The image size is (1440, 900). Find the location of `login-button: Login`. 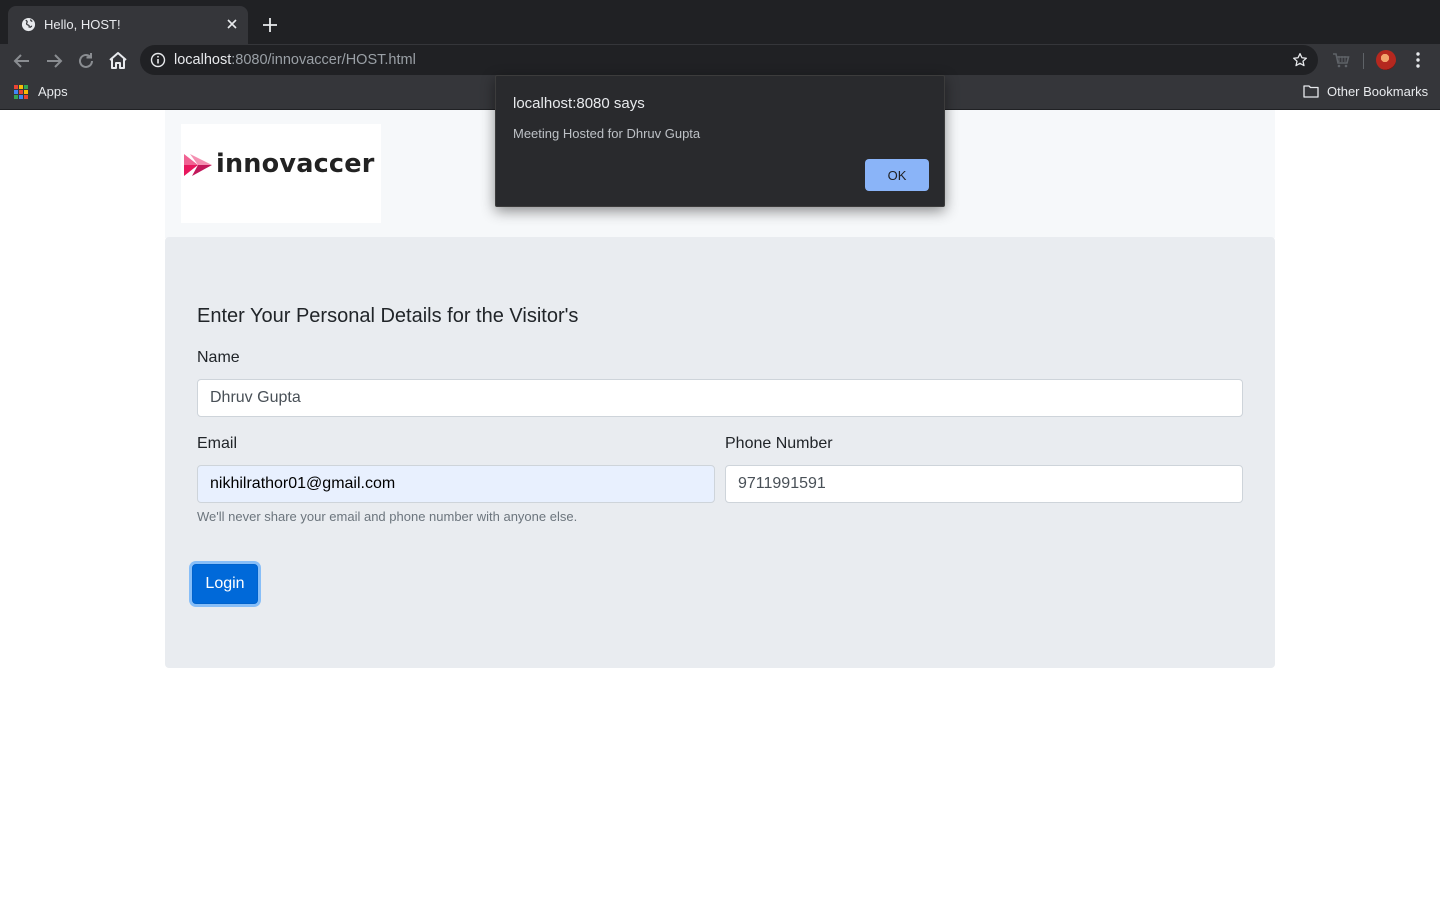

login-button: Login is located at coordinates (225, 584).